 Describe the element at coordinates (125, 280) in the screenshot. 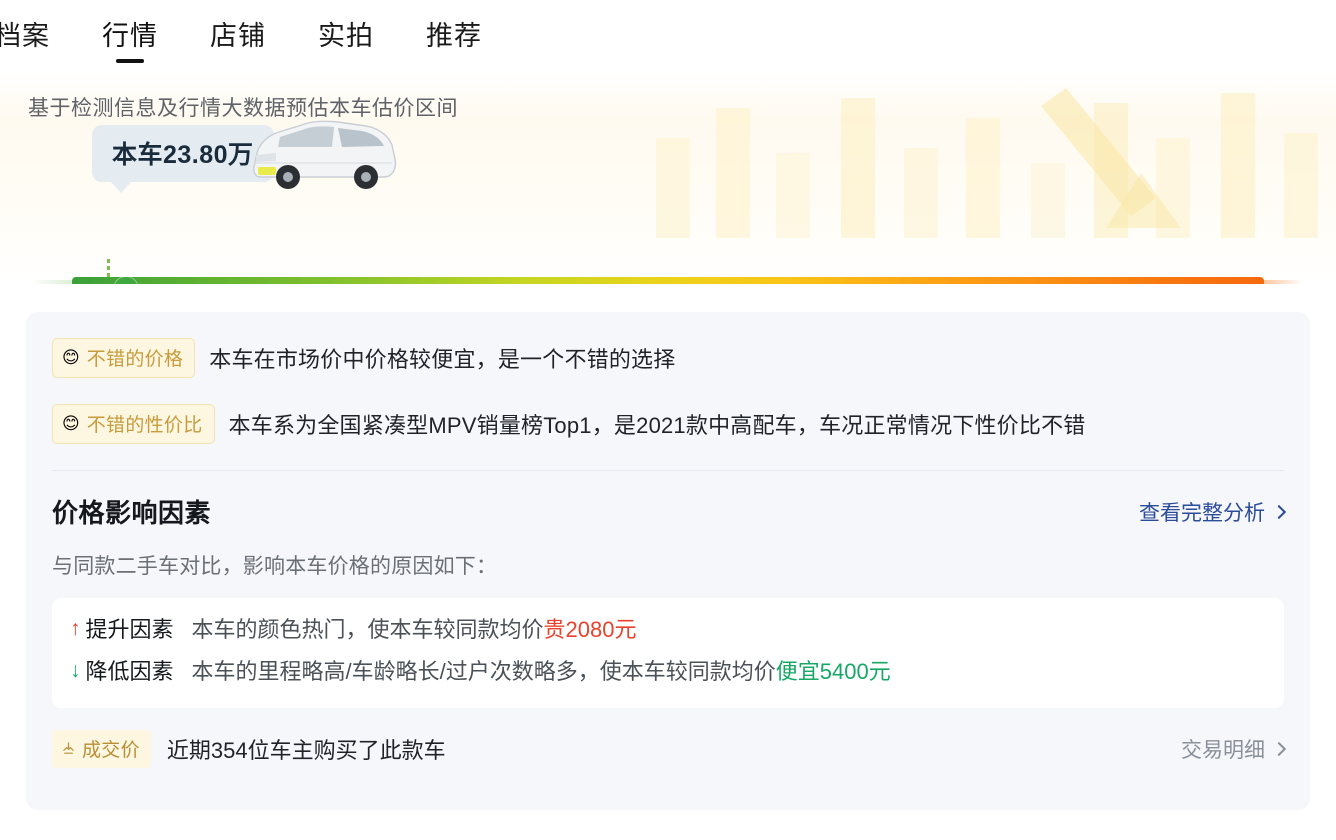

I see `price-marker` at that location.